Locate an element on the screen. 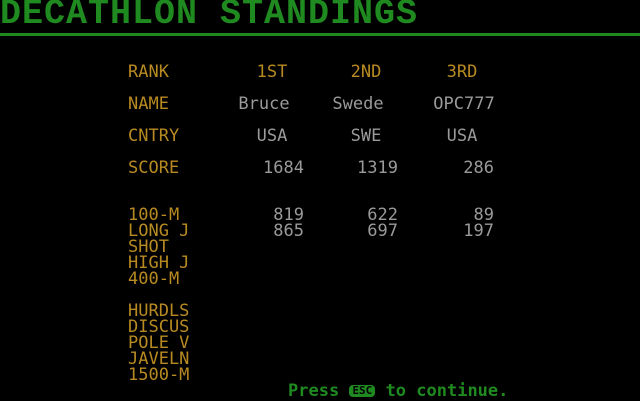 The width and height of the screenshot is (640, 401). country-third: USA is located at coordinates (462, 136).